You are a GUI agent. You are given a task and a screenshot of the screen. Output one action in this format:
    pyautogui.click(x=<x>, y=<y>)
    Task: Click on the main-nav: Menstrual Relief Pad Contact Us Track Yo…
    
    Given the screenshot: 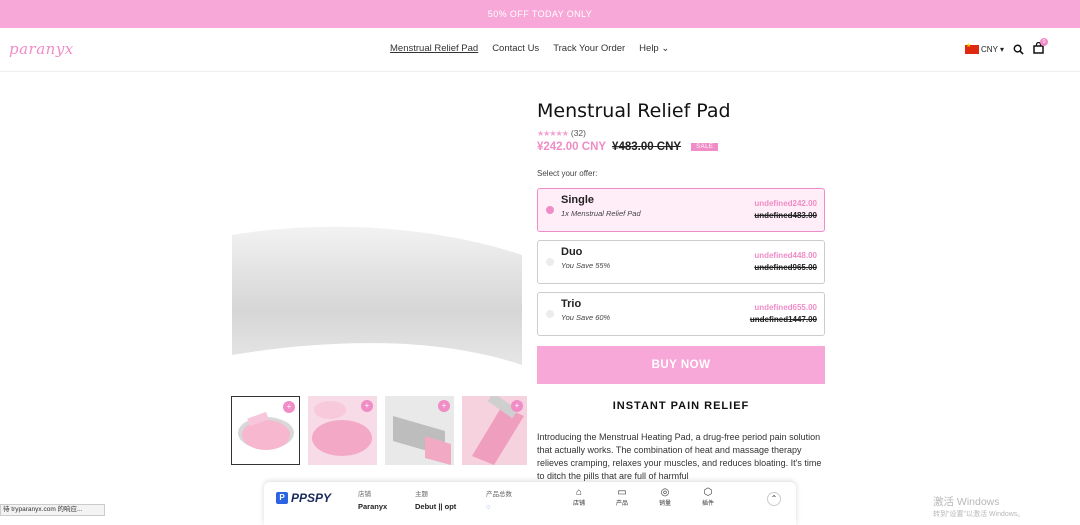 What is the action you would take?
    pyautogui.click(x=529, y=48)
    